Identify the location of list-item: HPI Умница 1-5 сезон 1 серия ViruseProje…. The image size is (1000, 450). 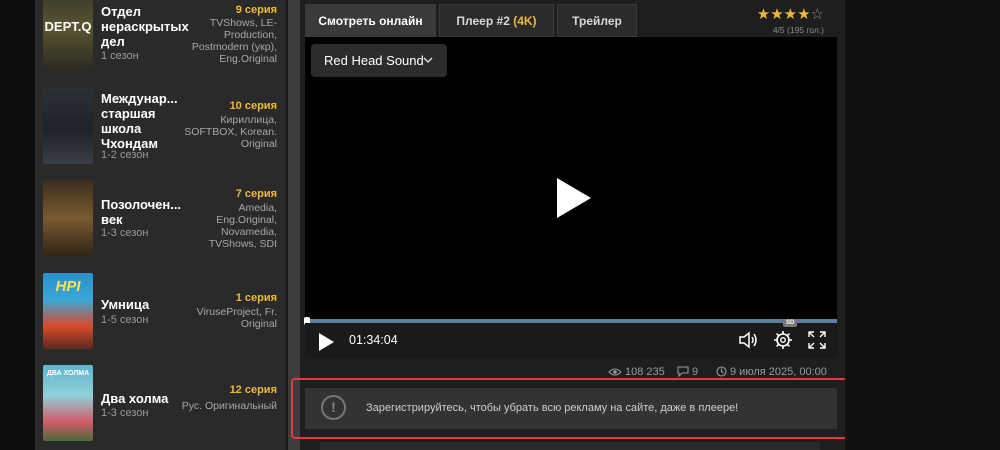
(163, 312).